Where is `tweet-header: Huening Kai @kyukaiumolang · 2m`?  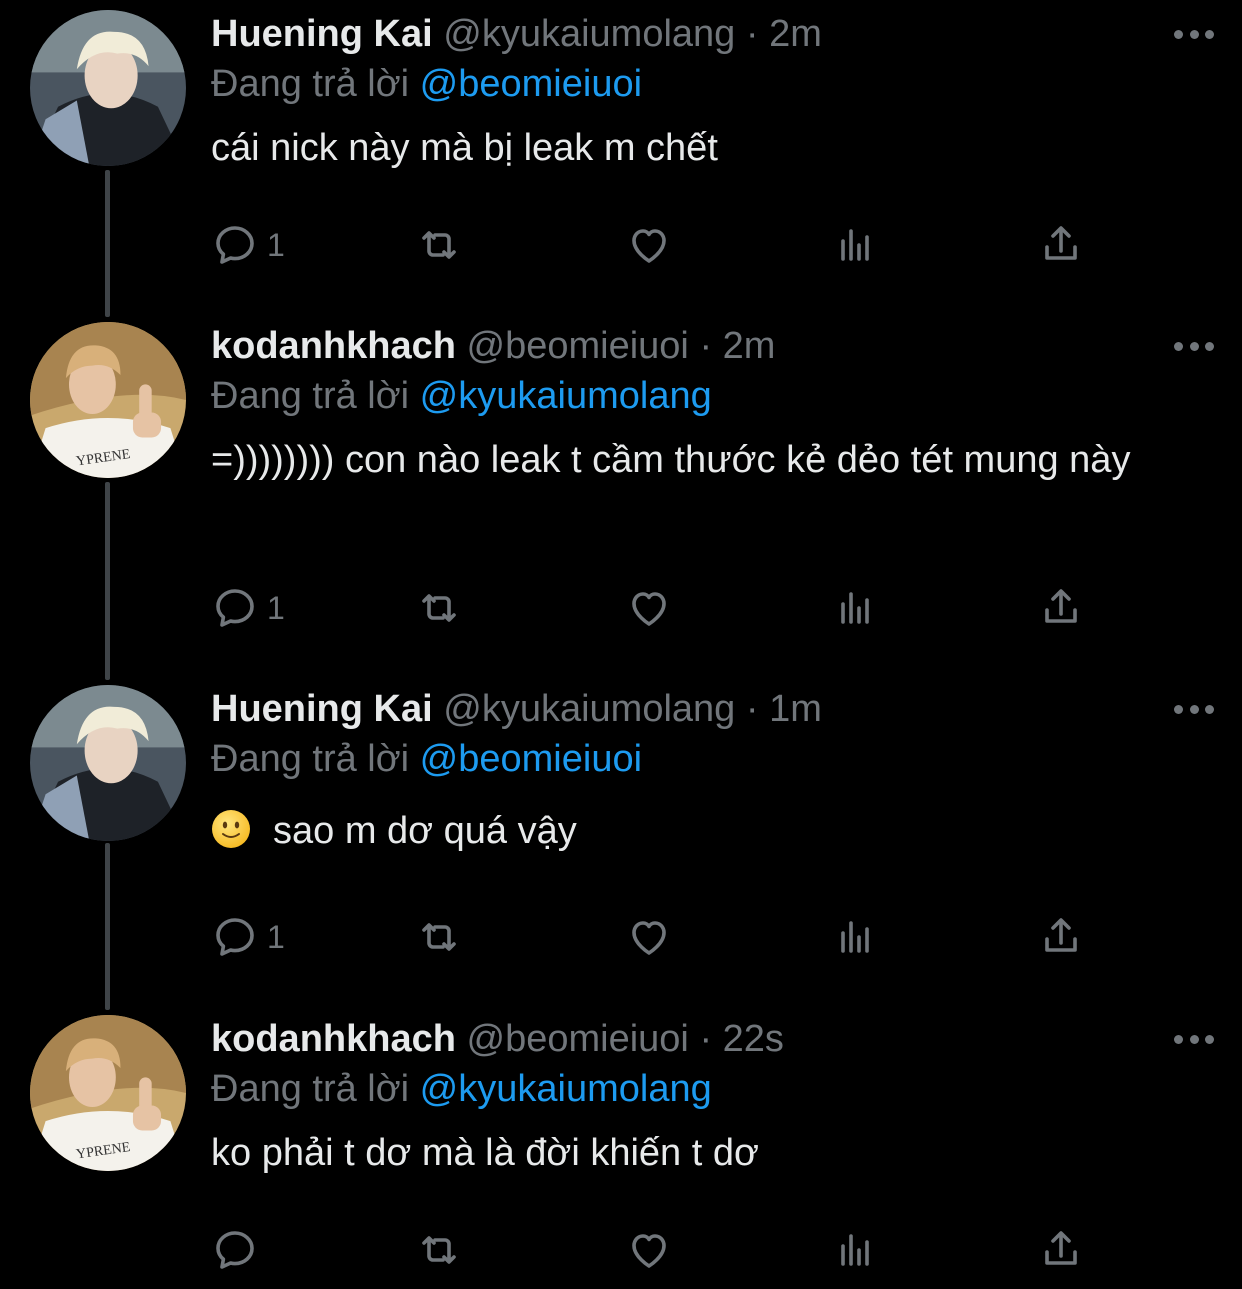
tweet-header: Huening Kai @kyukaiumolang · 2m is located at coordinates (711, 34).